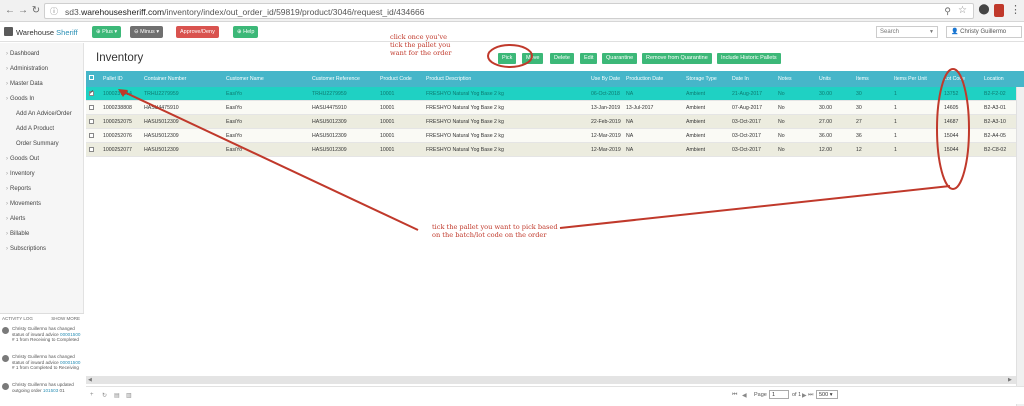  I want to click on cell-pallet-id: 1000252077, so click(117, 150).